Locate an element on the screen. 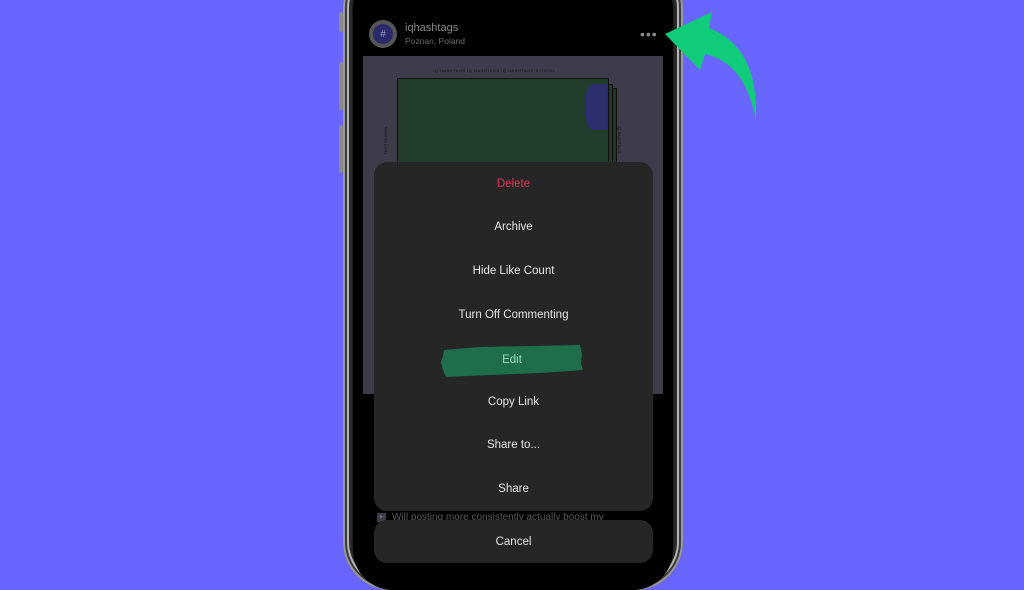 This screenshot has width=1024, height=590. avatar: # is located at coordinates (383, 34).